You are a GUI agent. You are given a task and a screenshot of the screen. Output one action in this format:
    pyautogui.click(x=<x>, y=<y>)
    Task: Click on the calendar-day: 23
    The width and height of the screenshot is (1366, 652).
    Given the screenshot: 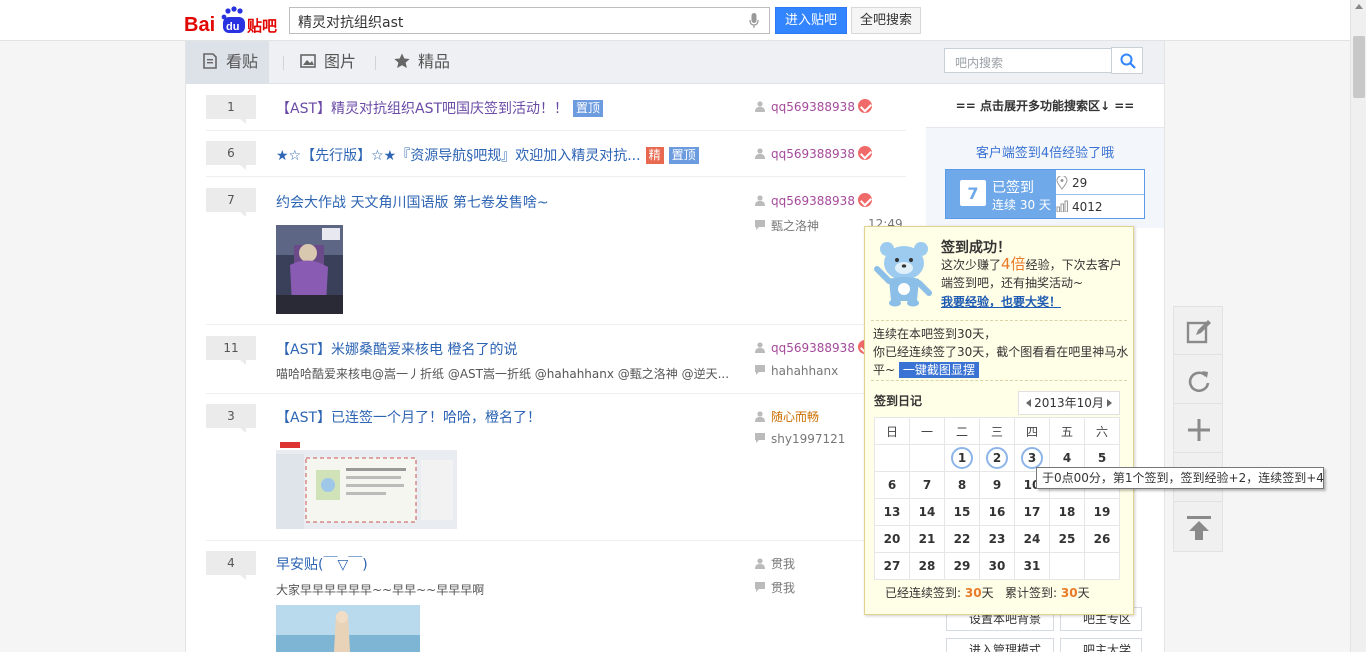 What is the action you would take?
    pyautogui.click(x=997, y=539)
    